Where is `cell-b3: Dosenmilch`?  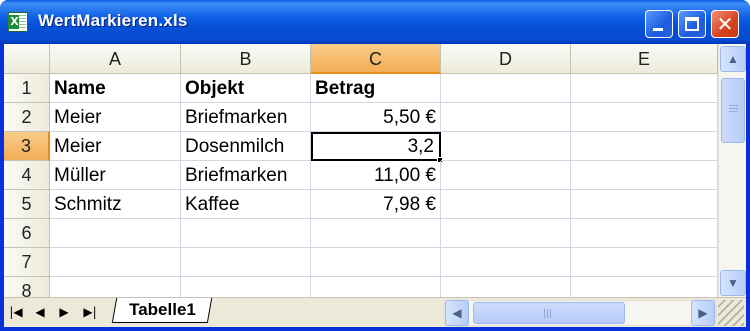 cell-b3: Dosenmilch is located at coordinates (246, 146).